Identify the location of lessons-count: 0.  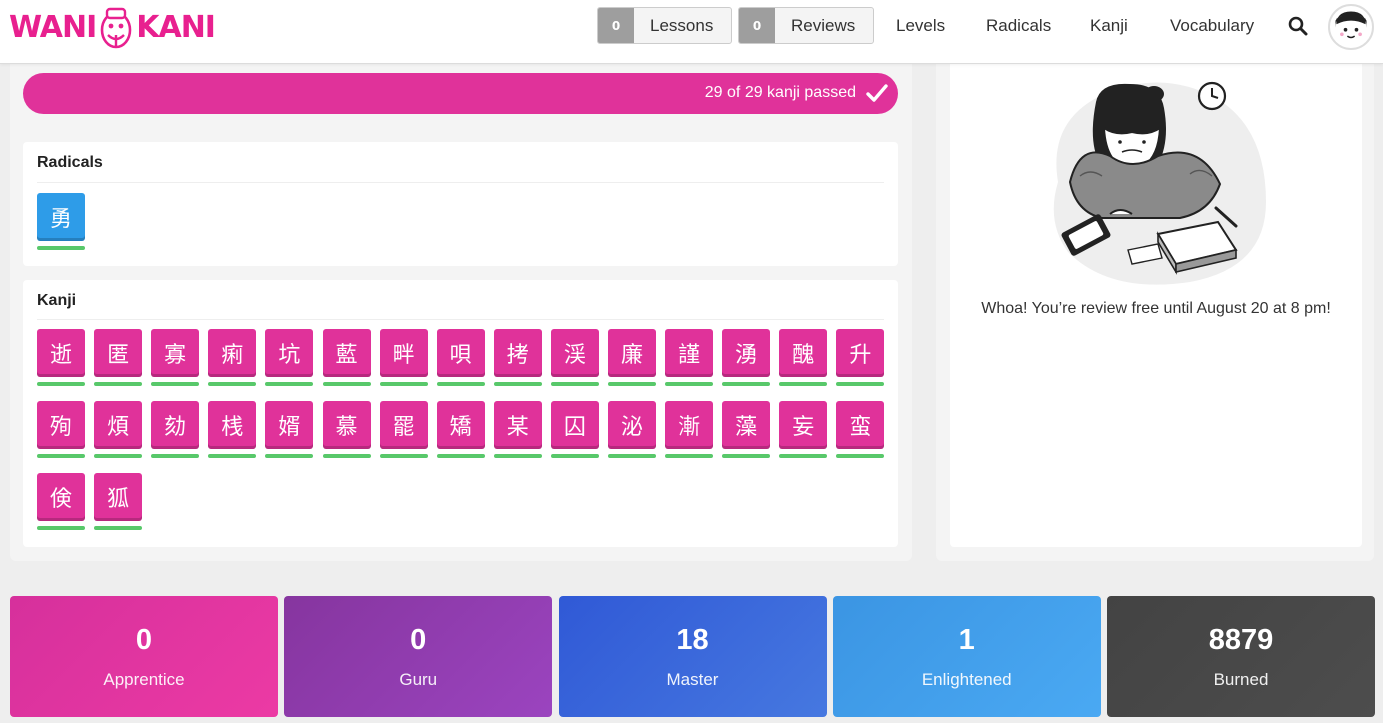
(616, 25).